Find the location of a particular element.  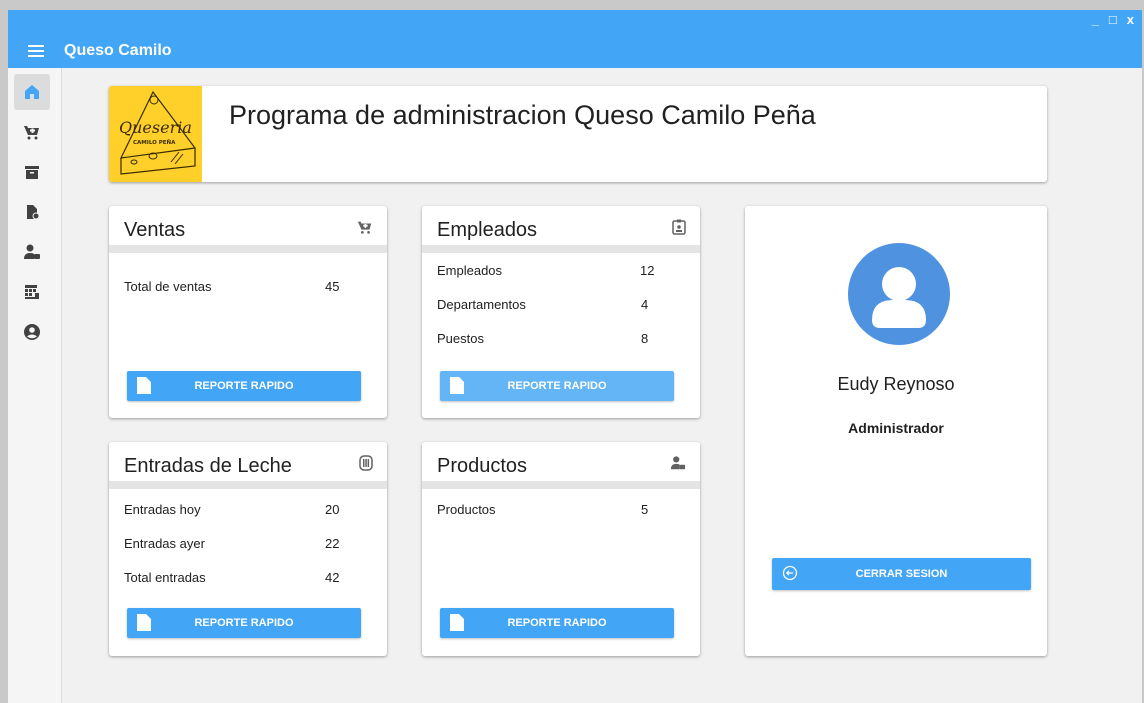

avatar is located at coordinates (899, 296).